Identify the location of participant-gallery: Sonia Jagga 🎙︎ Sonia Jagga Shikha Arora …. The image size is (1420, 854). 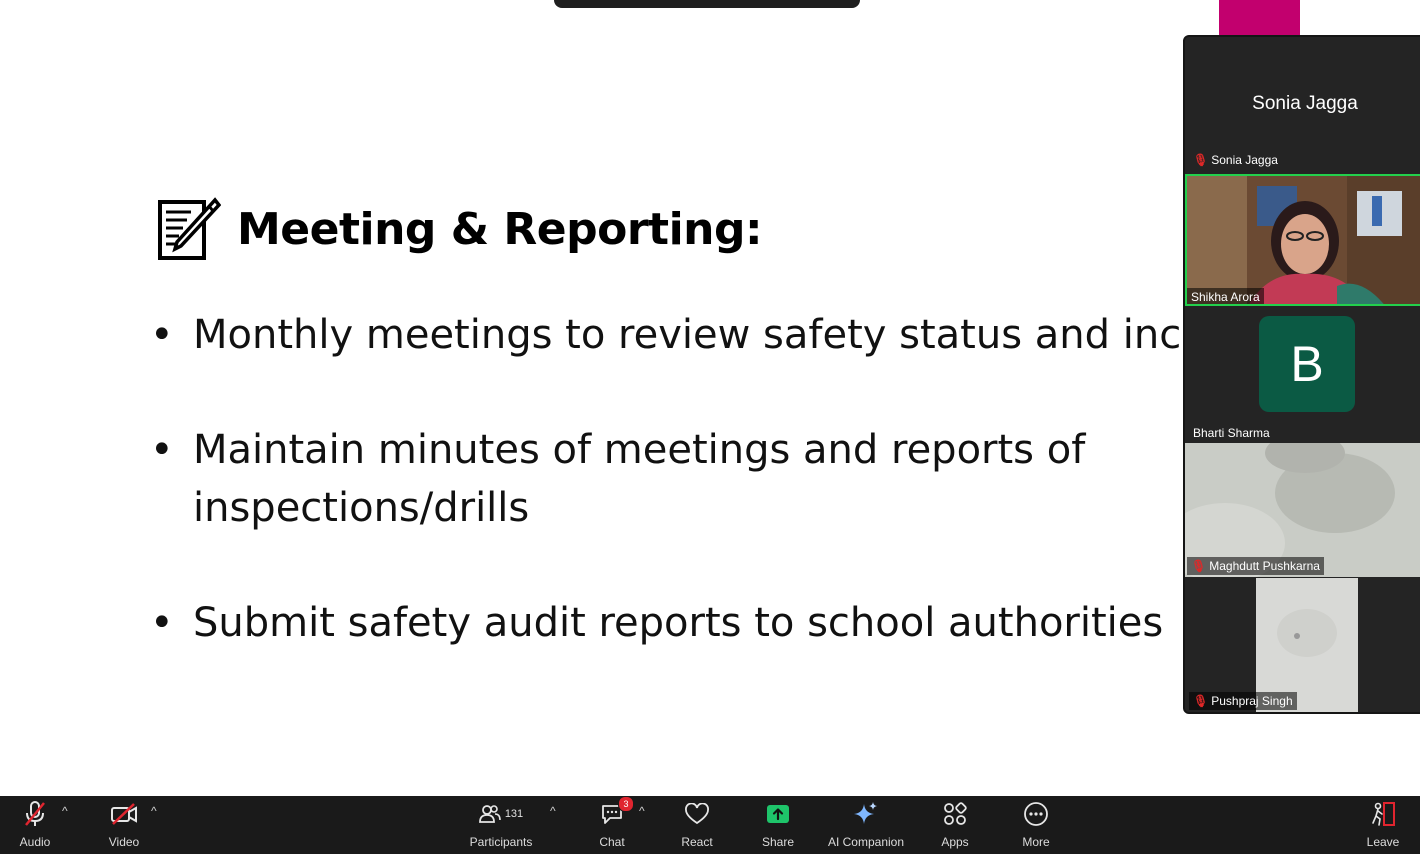
(1301, 374).